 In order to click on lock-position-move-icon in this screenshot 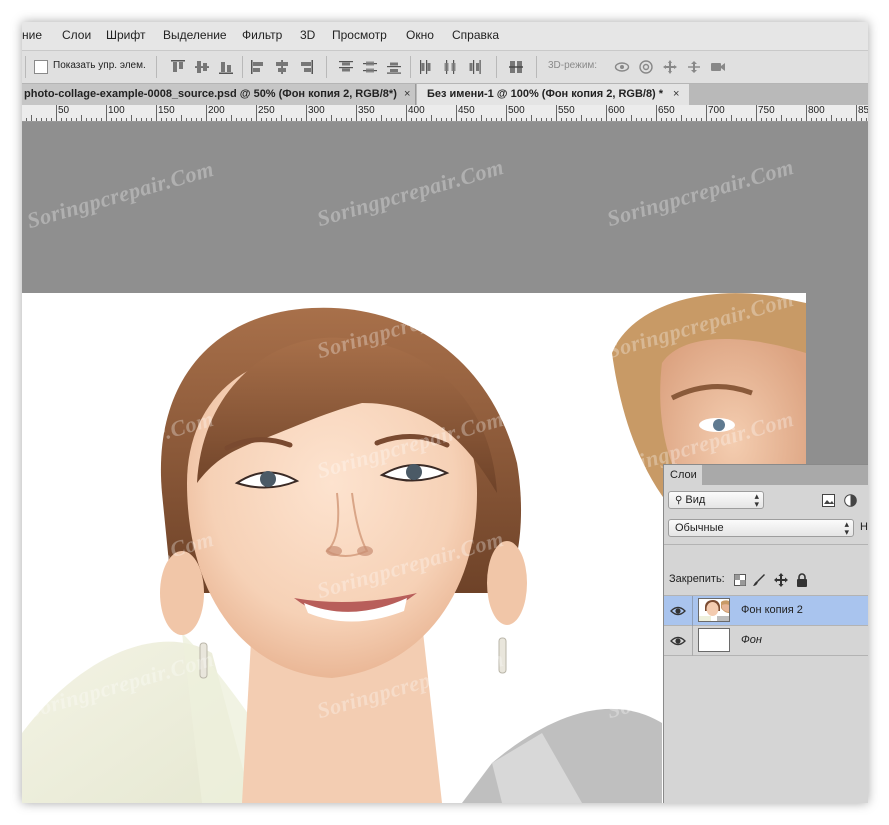, I will do `click(781, 580)`.